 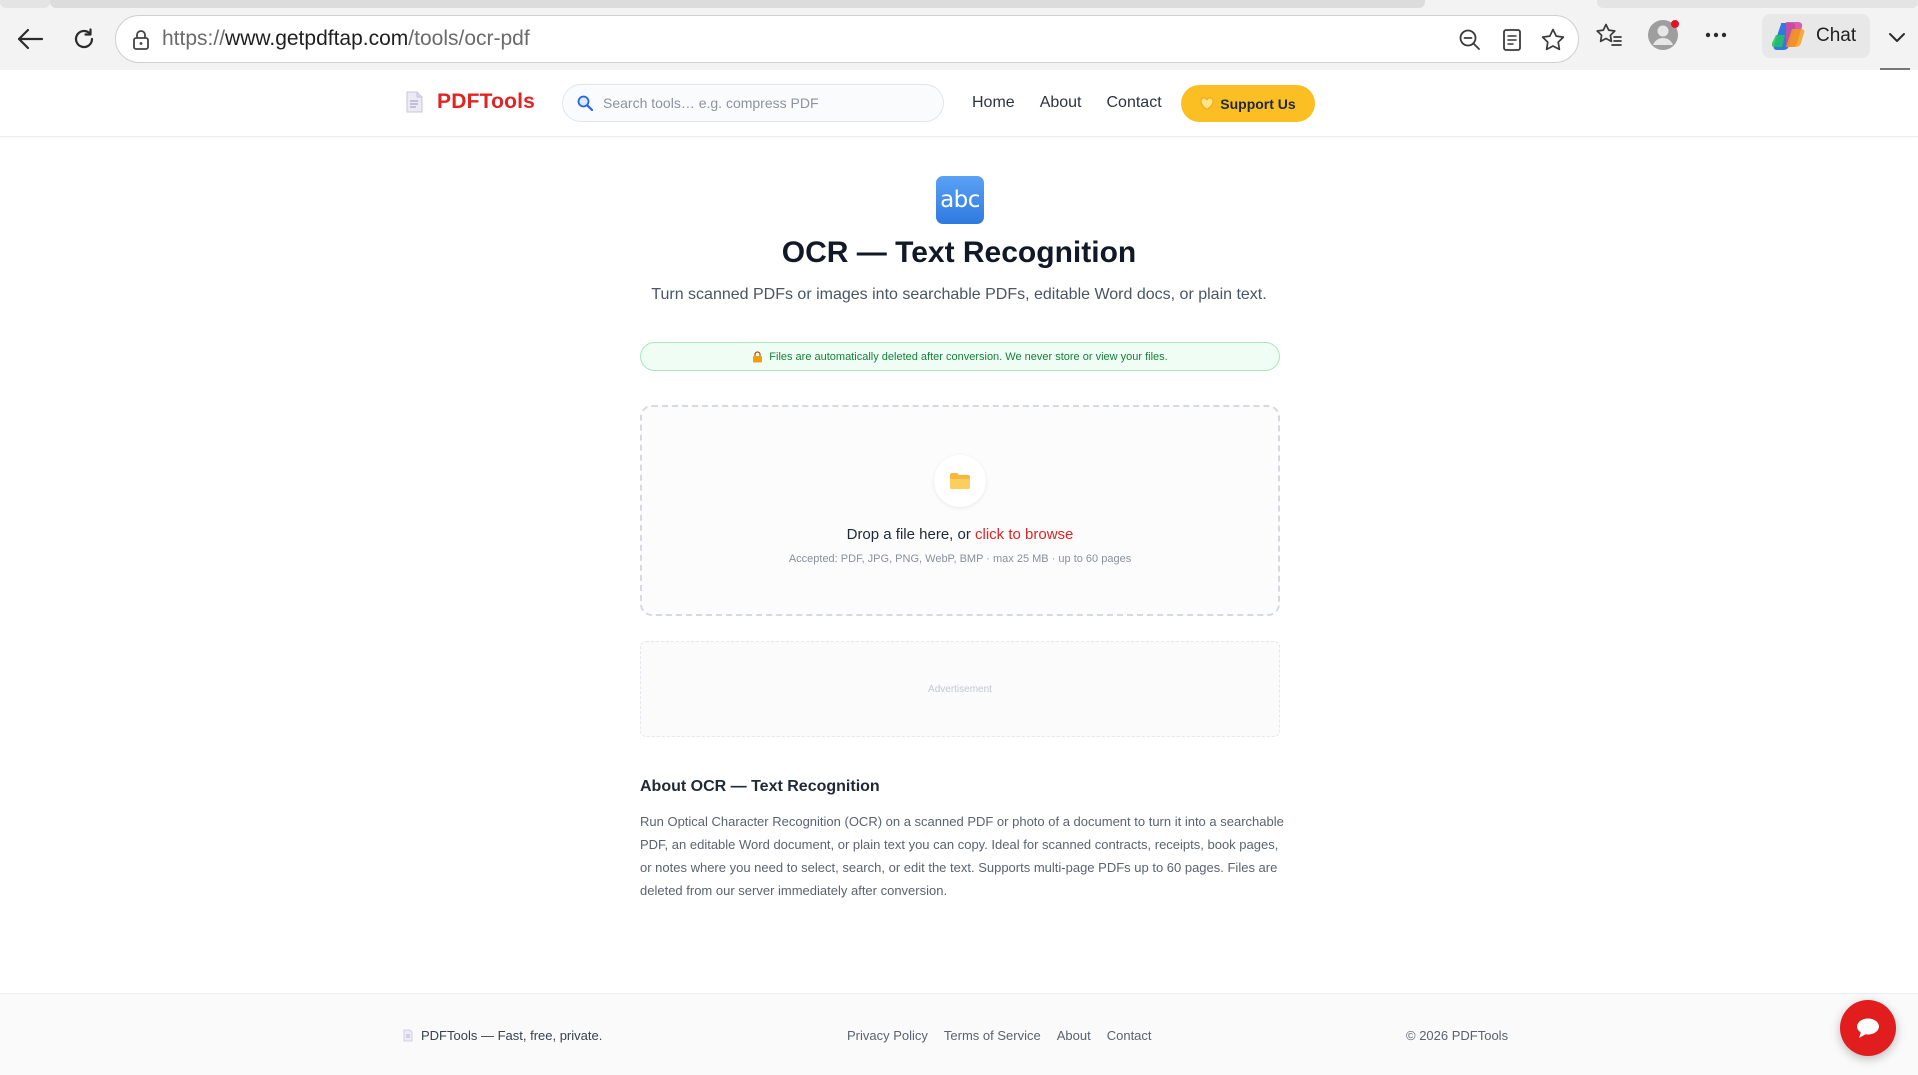 I want to click on url-path: /tools/ocr-pdf, so click(x=469, y=38).